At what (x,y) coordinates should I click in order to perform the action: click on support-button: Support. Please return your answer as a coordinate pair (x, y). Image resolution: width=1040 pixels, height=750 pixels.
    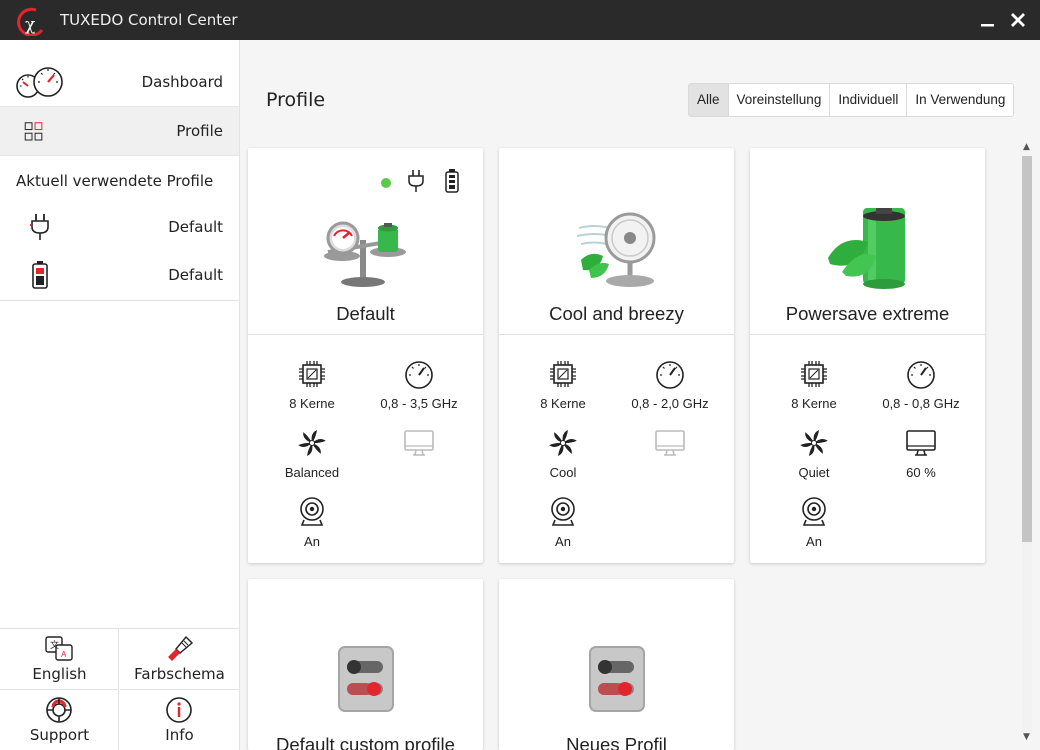
    Looking at the image, I should click on (59, 720).